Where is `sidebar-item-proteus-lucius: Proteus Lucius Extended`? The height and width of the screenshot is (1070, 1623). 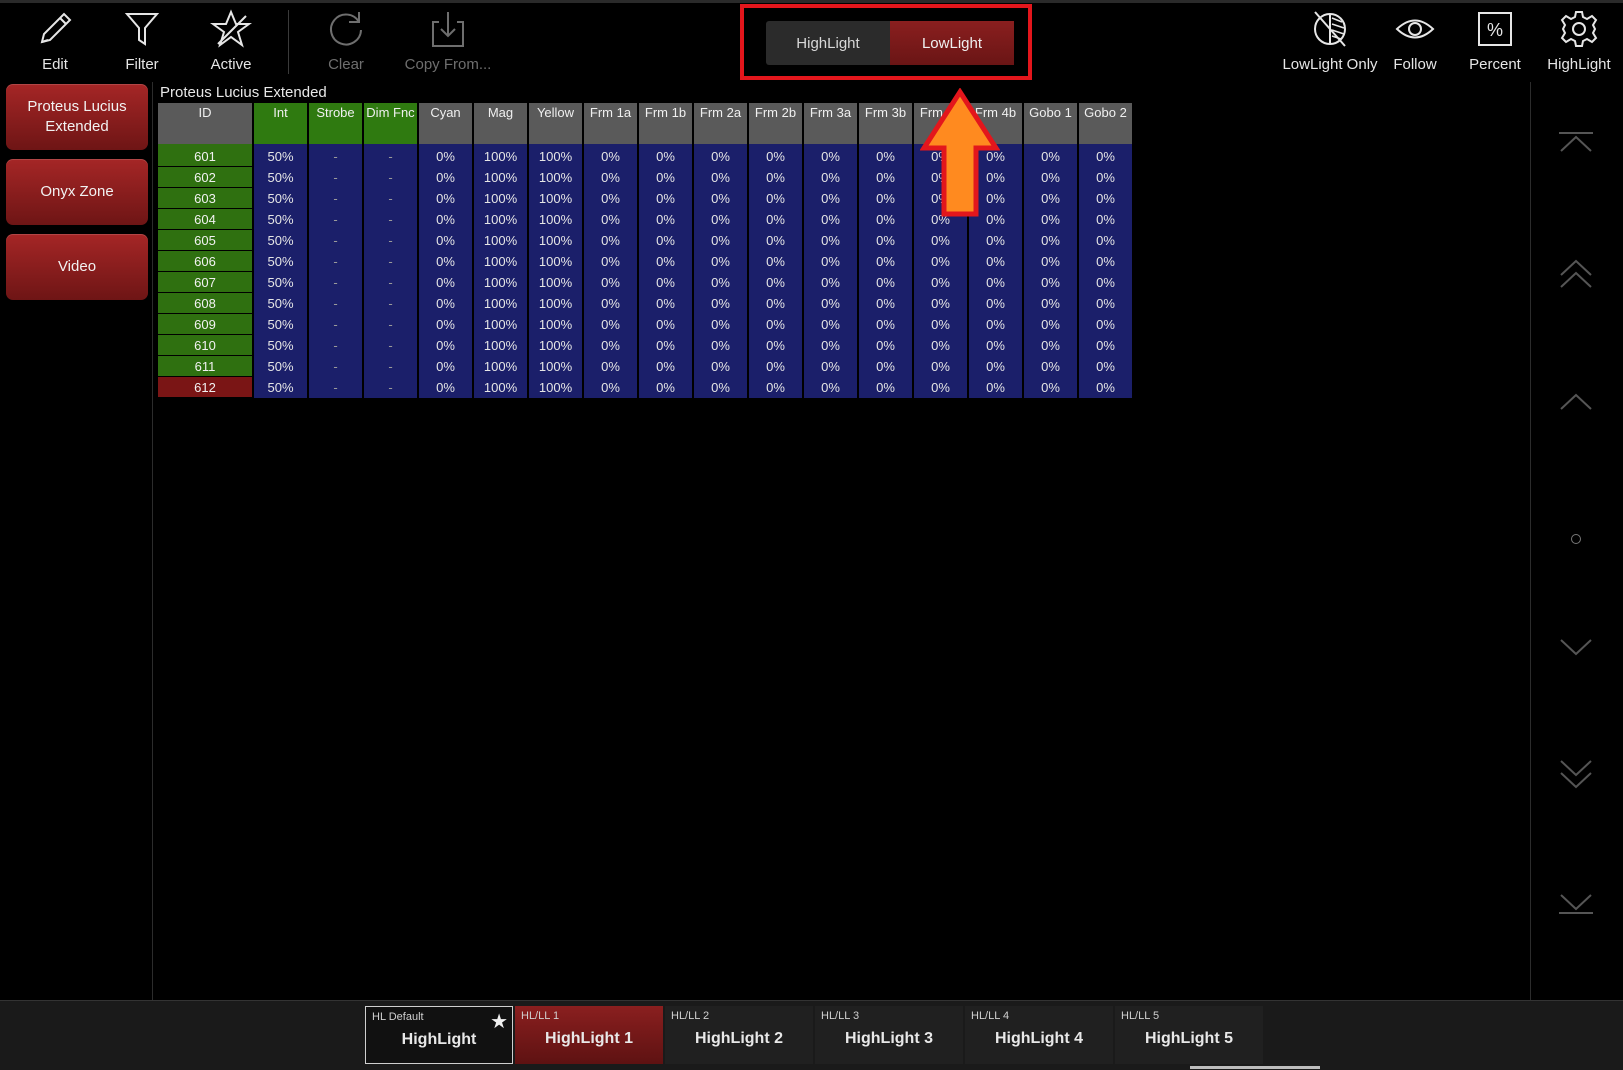 sidebar-item-proteus-lucius: Proteus Lucius Extended is located at coordinates (77, 117).